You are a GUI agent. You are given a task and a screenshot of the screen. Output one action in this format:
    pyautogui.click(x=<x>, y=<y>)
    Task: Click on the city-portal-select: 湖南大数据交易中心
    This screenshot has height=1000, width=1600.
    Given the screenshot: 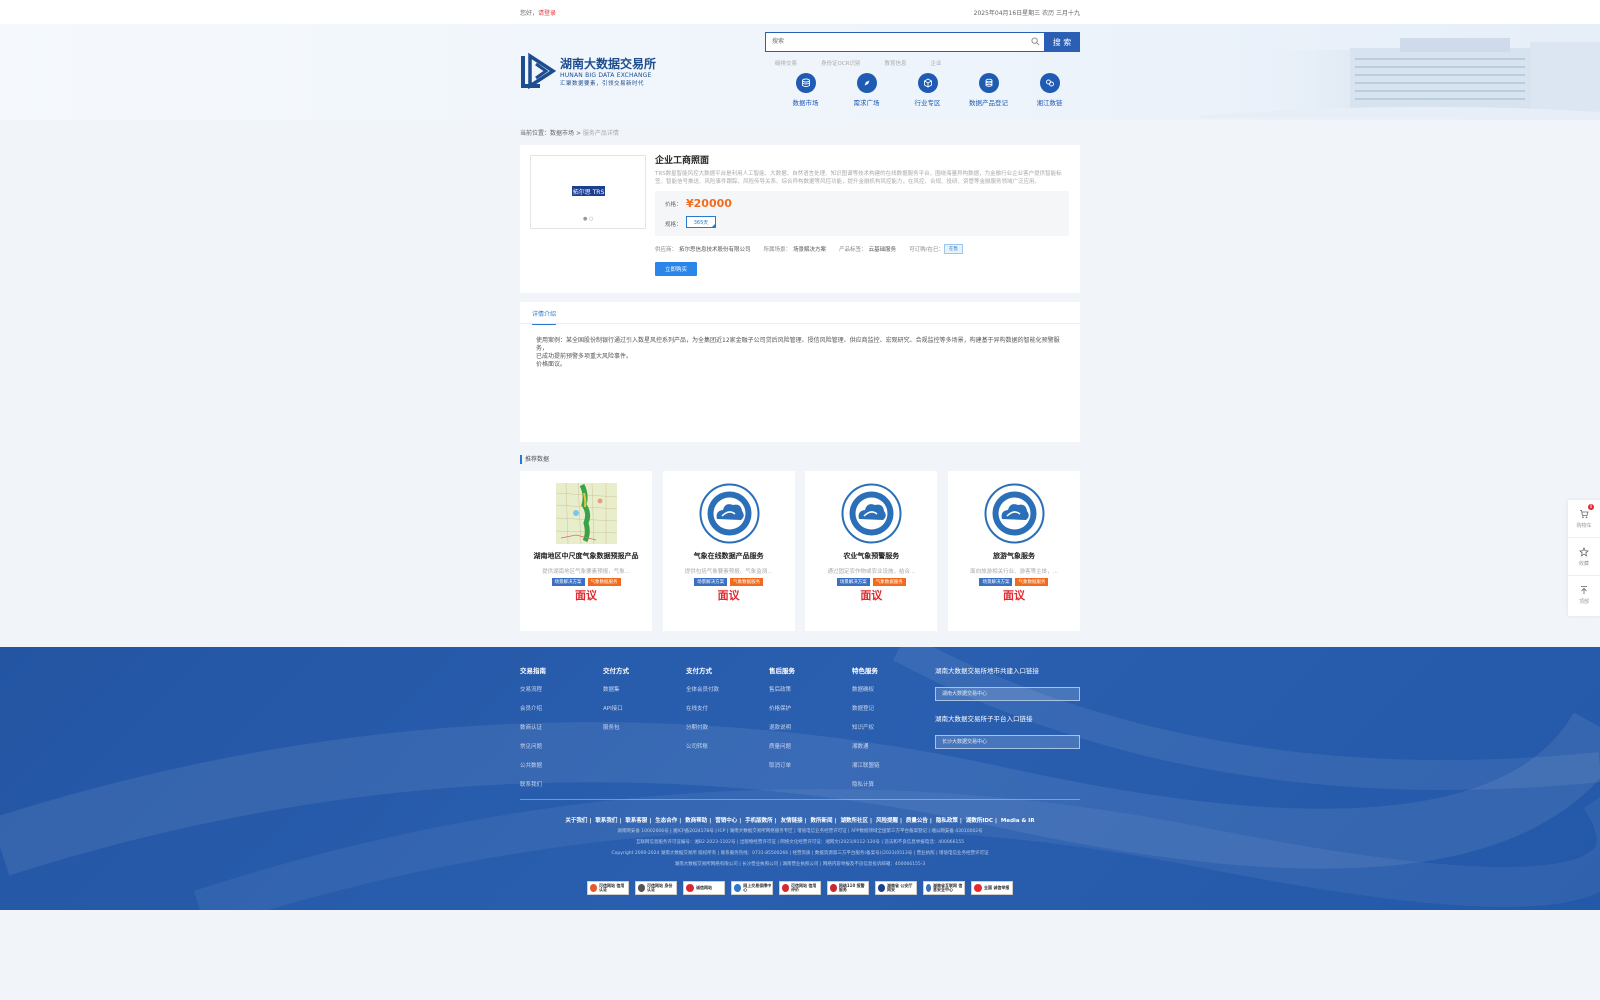 What is the action you would take?
    pyautogui.click(x=1007, y=694)
    